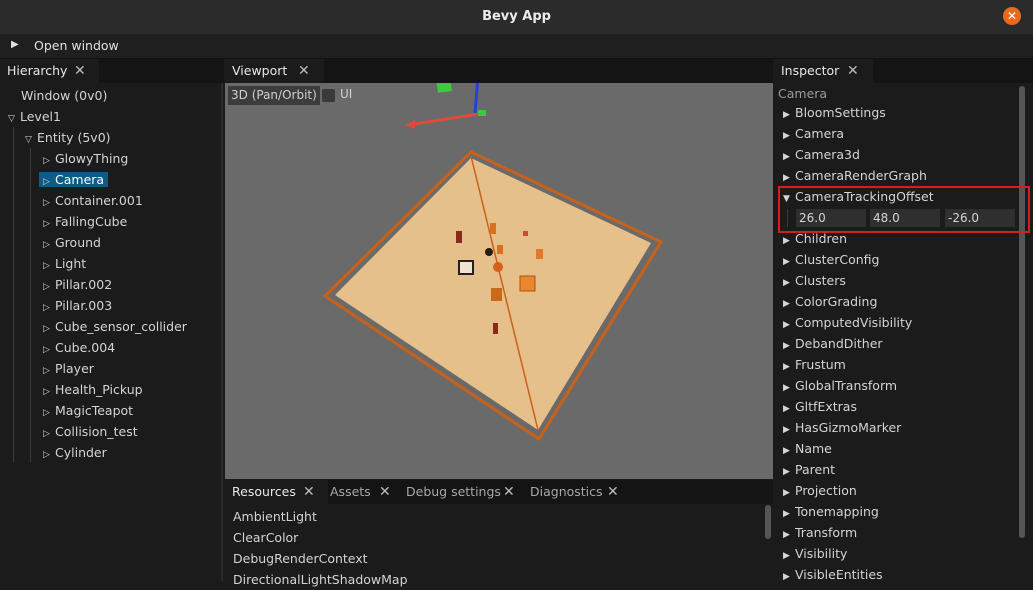  Describe the element at coordinates (88, 410) in the screenshot. I see `tree-row-entity-child: ▷ MagicTeapot` at that location.